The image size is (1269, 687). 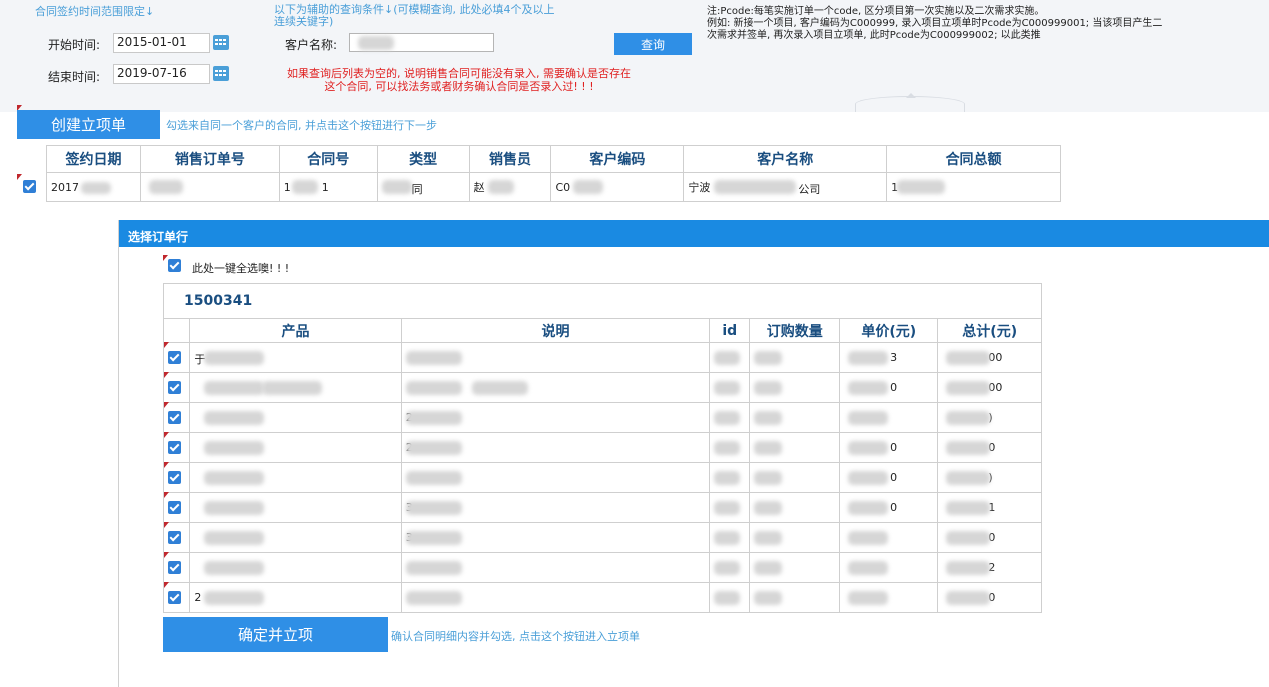 What do you see at coordinates (74, 77) in the screenshot?
I see `end-date-label: 结束时间:` at bounding box center [74, 77].